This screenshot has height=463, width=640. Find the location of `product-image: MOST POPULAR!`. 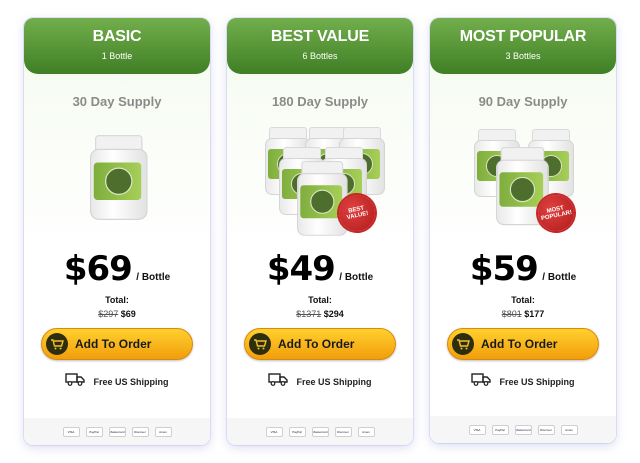

product-image: MOST POPULAR! is located at coordinates (523, 181).